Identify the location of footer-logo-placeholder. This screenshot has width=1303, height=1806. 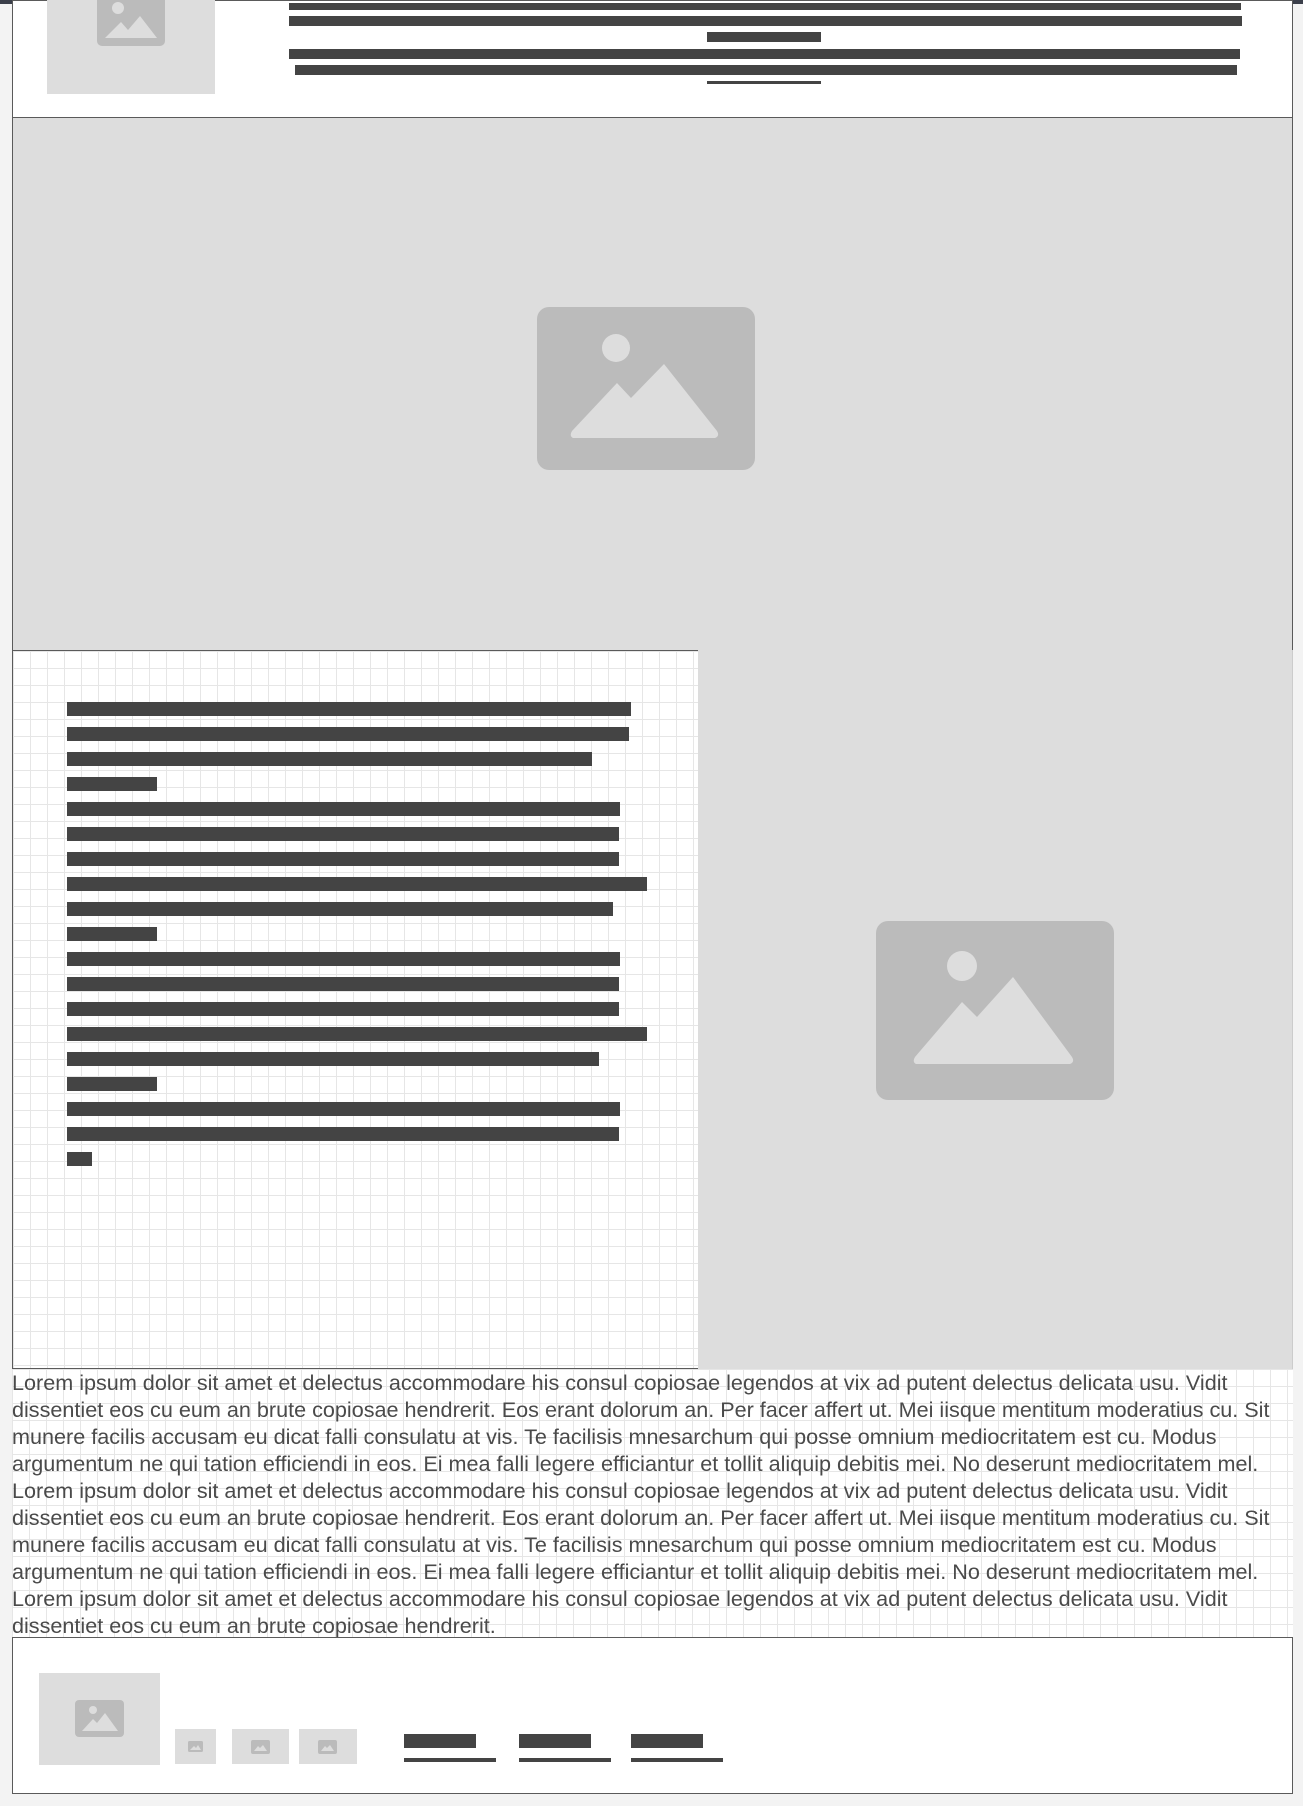
(99, 1719).